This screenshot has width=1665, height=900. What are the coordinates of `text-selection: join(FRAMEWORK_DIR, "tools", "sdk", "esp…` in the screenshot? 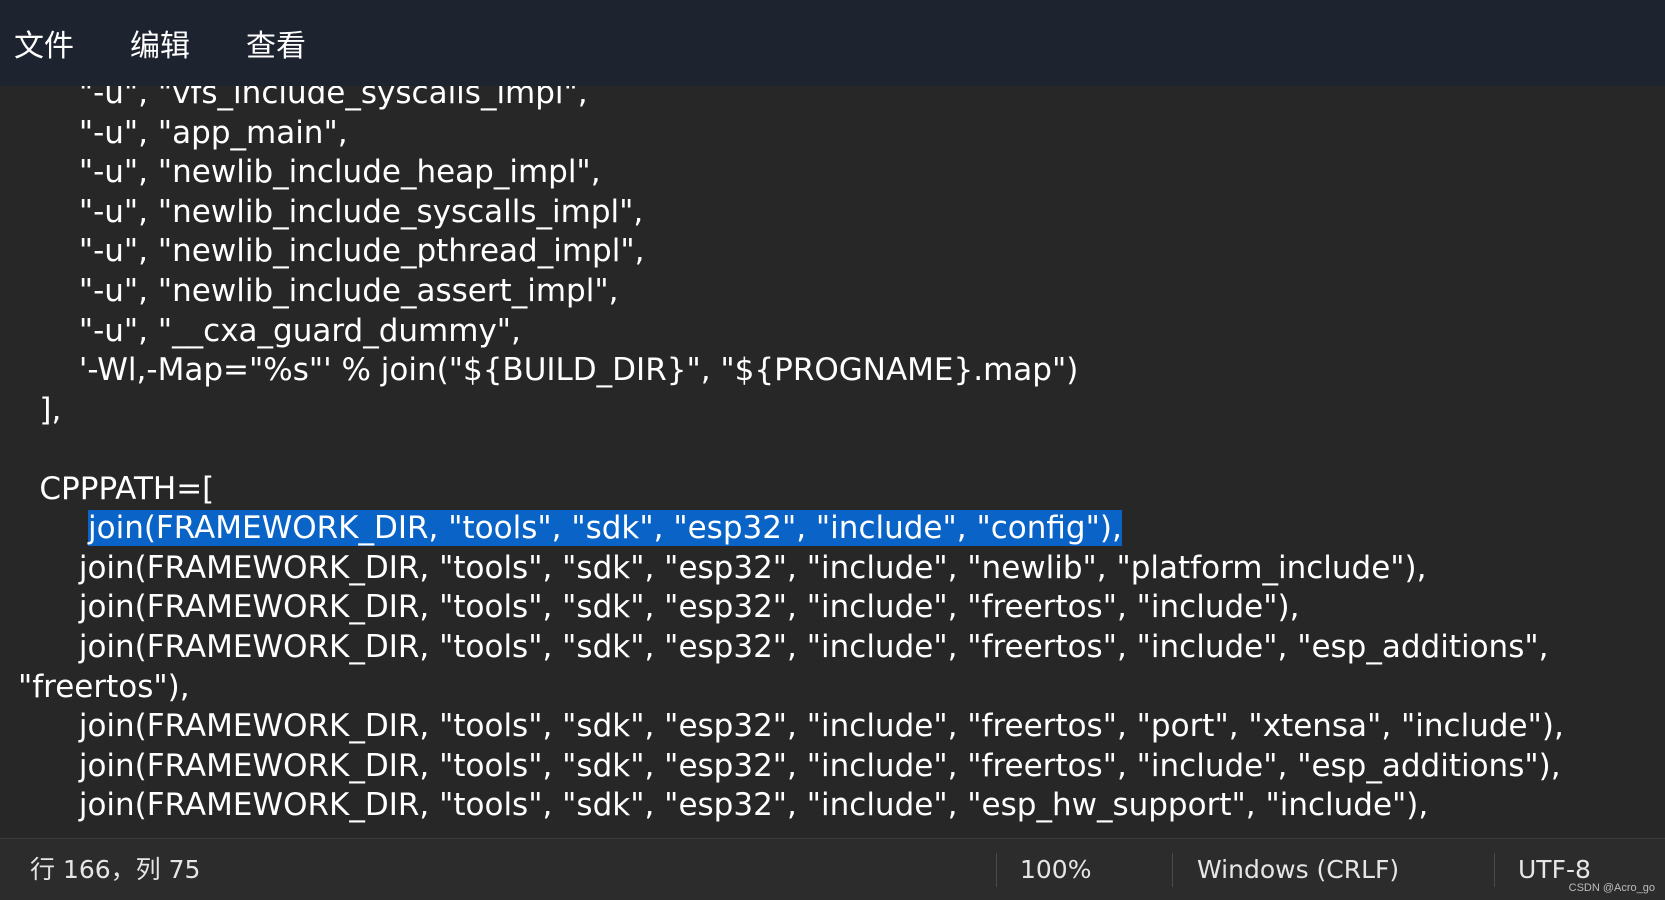 It's located at (605, 528).